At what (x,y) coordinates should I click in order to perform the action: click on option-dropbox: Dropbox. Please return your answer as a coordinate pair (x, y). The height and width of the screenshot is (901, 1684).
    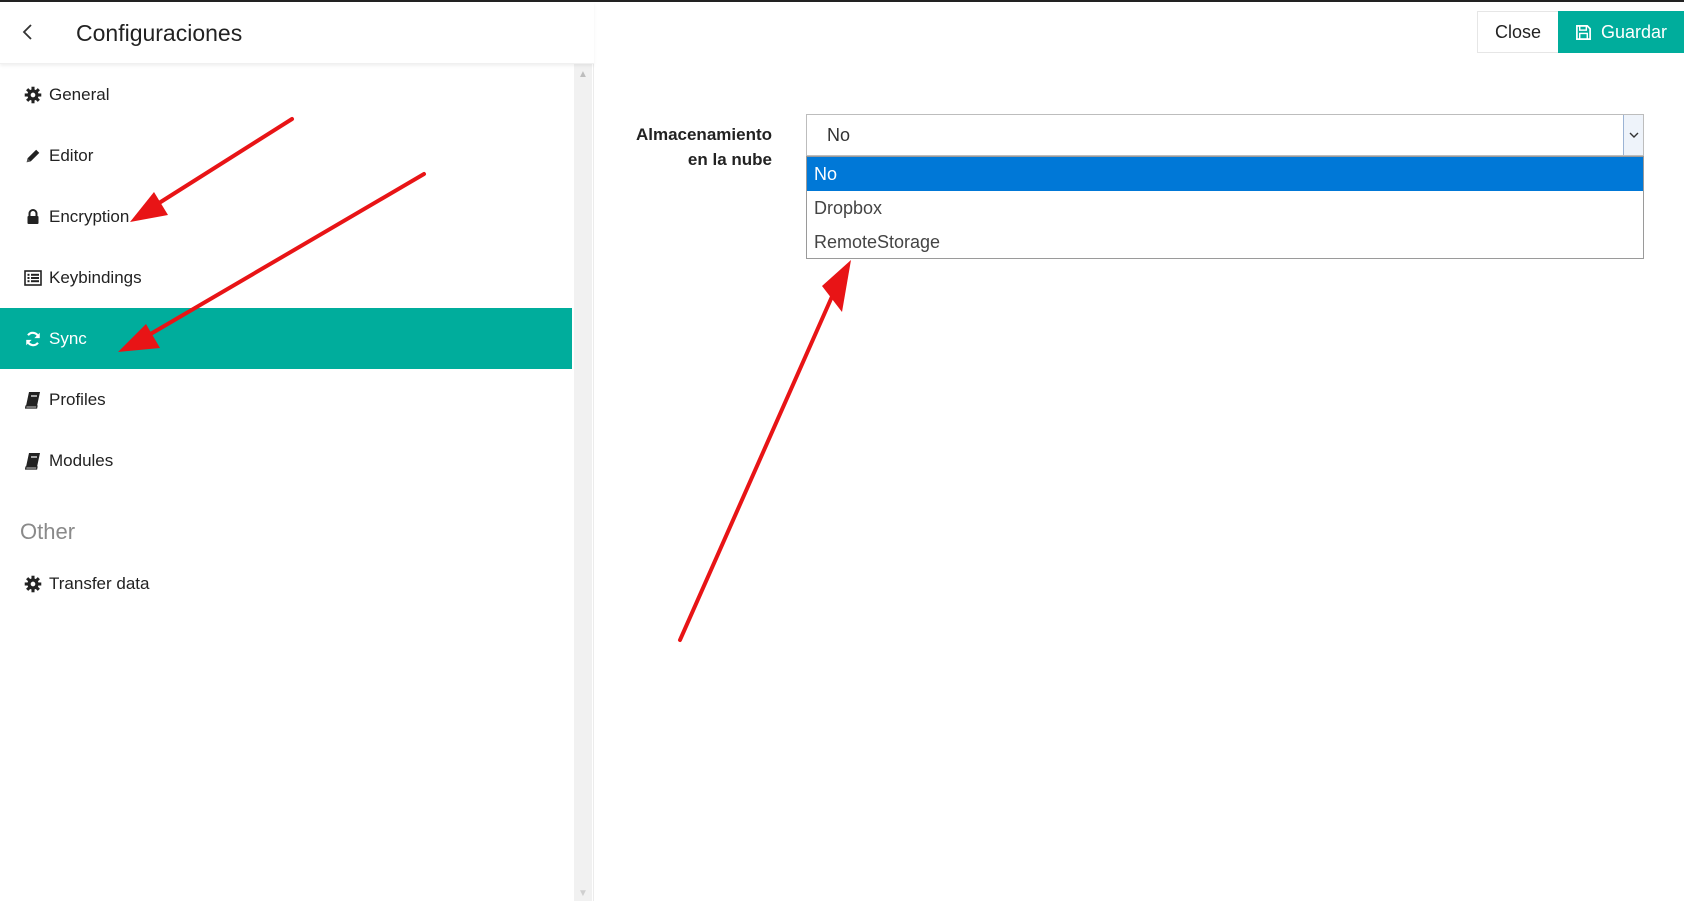
    Looking at the image, I should click on (1225, 208).